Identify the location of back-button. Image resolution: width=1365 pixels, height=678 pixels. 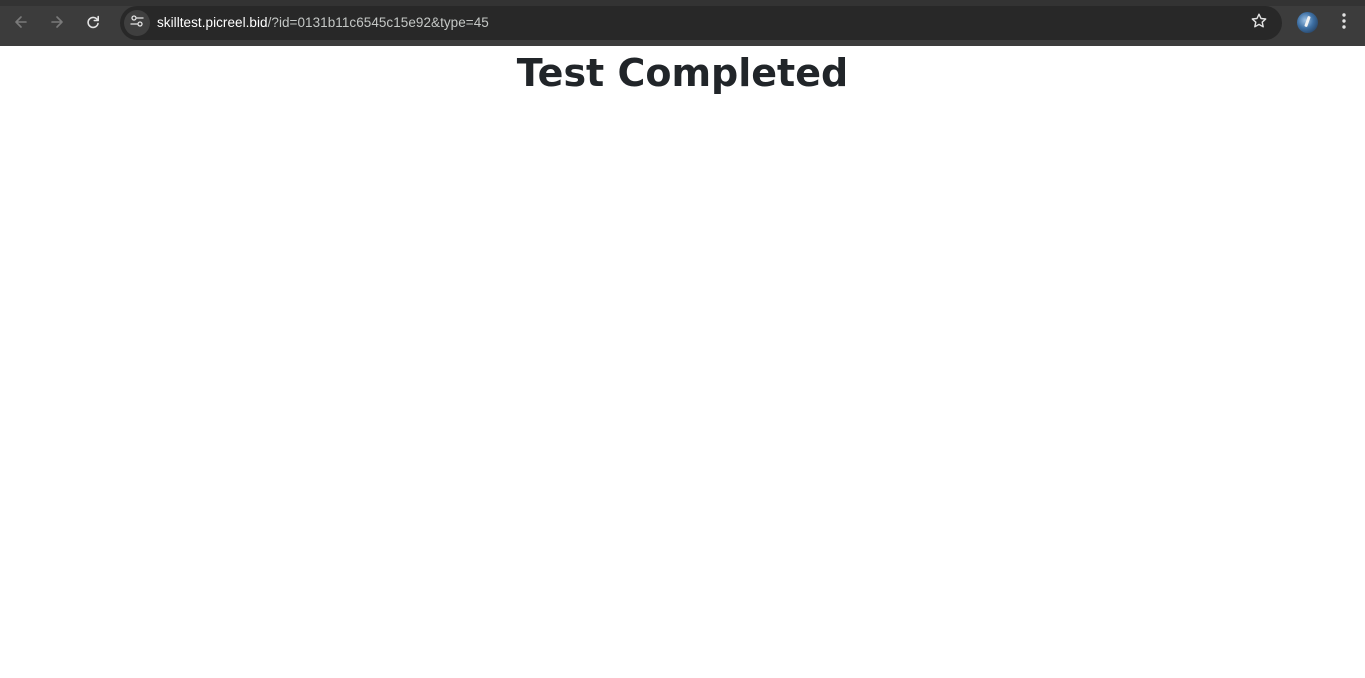
(21, 22).